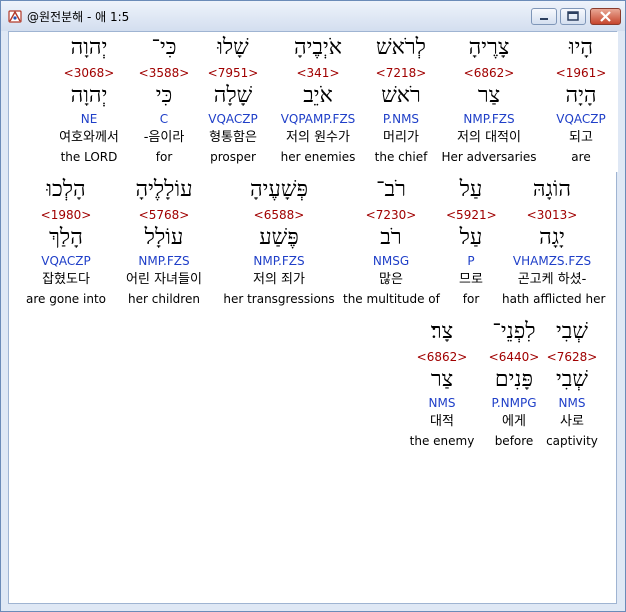  I want to click on strong-number: <6440>, so click(514, 357).